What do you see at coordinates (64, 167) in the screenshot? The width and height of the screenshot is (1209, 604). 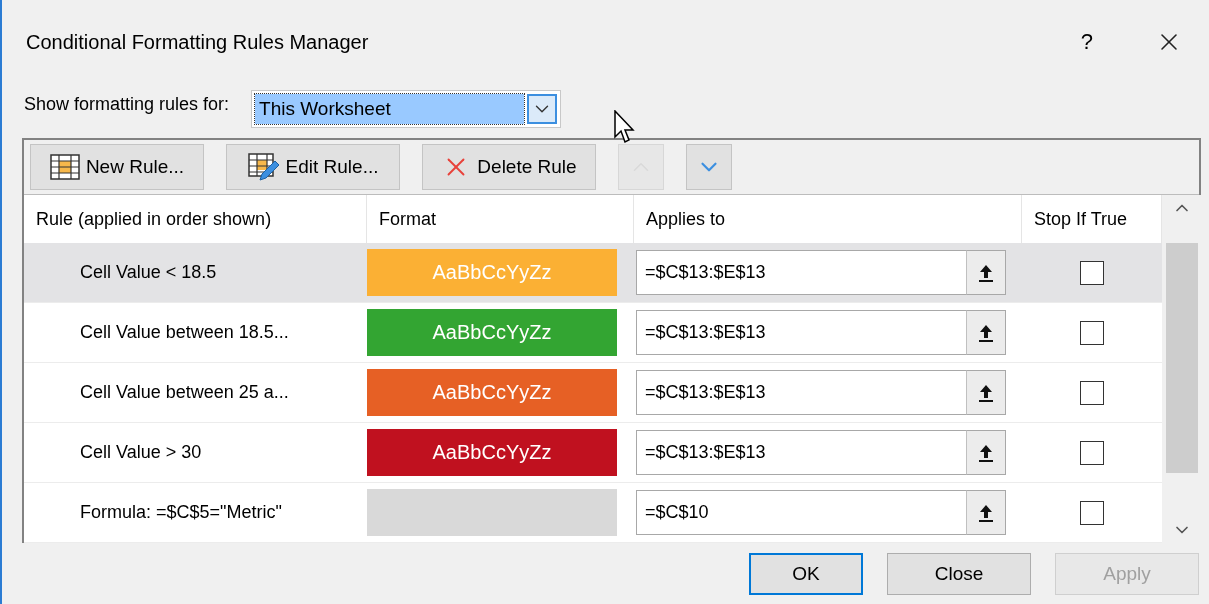 I see `table-icon` at bounding box center [64, 167].